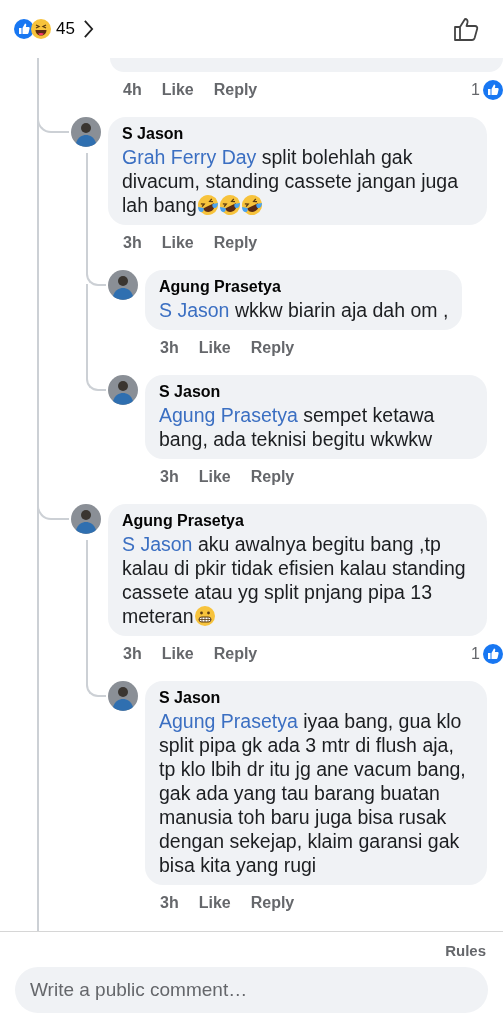  I want to click on chevron-right-icon, so click(88, 29).